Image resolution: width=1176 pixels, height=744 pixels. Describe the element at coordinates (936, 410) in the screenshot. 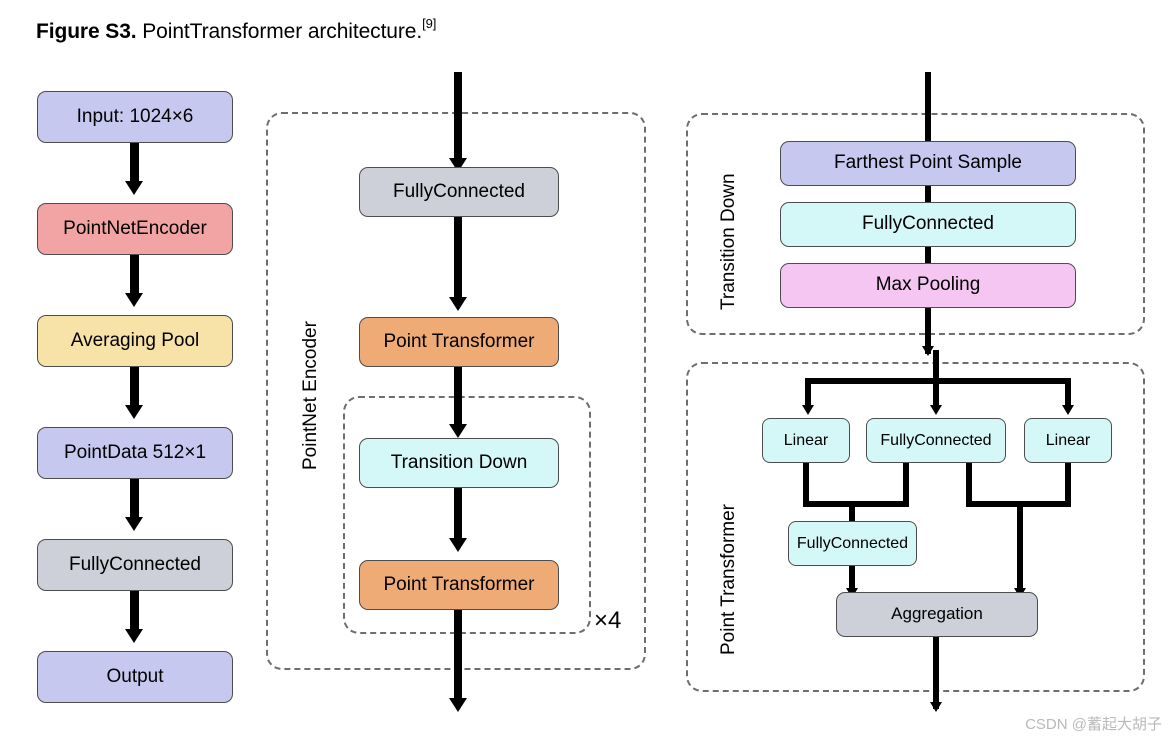

I see `arrowhead-branch-center` at that location.